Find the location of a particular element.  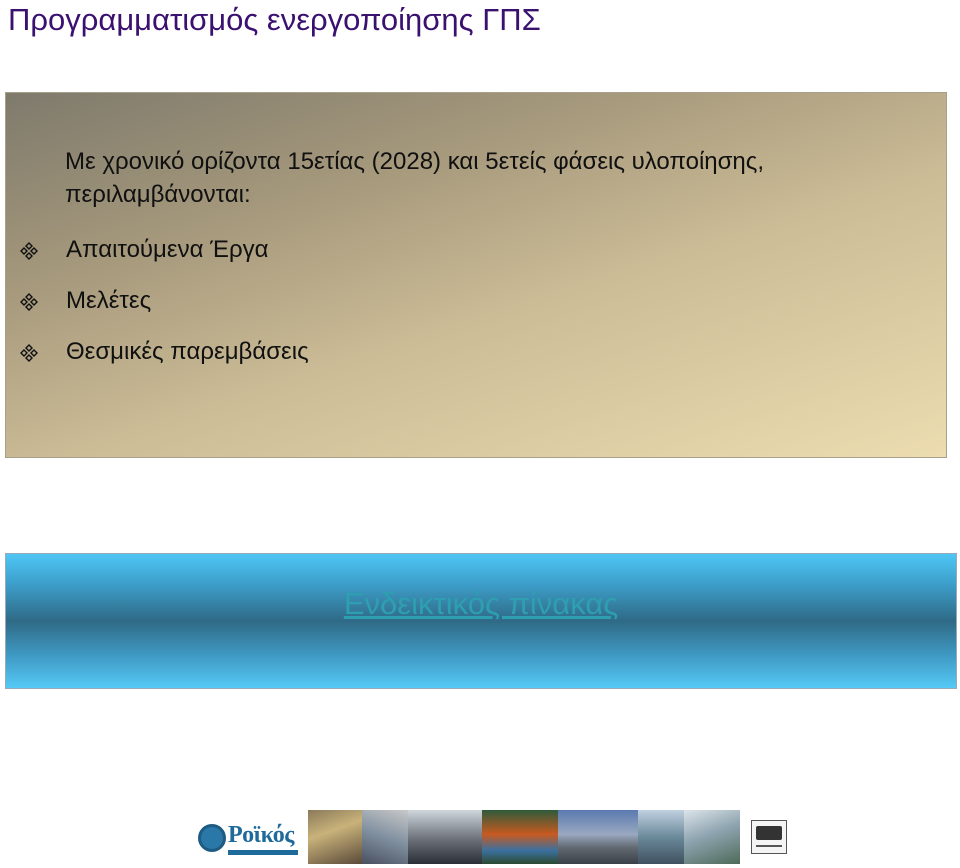

logo-wordmark: Ροϊκός is located at coordinates (261, 835).